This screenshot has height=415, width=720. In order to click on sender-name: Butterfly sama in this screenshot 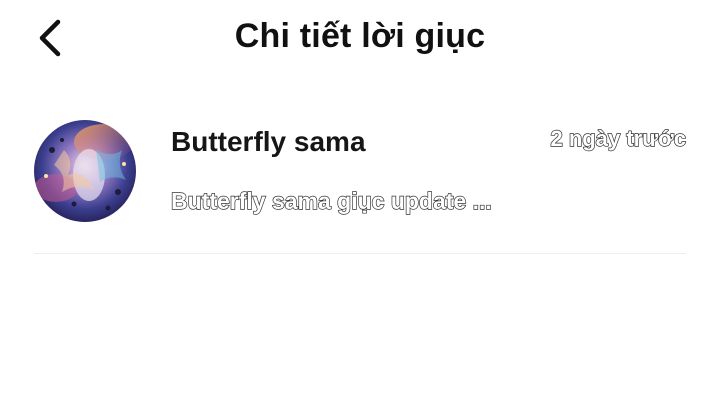, I will do `click(268, 141)`.